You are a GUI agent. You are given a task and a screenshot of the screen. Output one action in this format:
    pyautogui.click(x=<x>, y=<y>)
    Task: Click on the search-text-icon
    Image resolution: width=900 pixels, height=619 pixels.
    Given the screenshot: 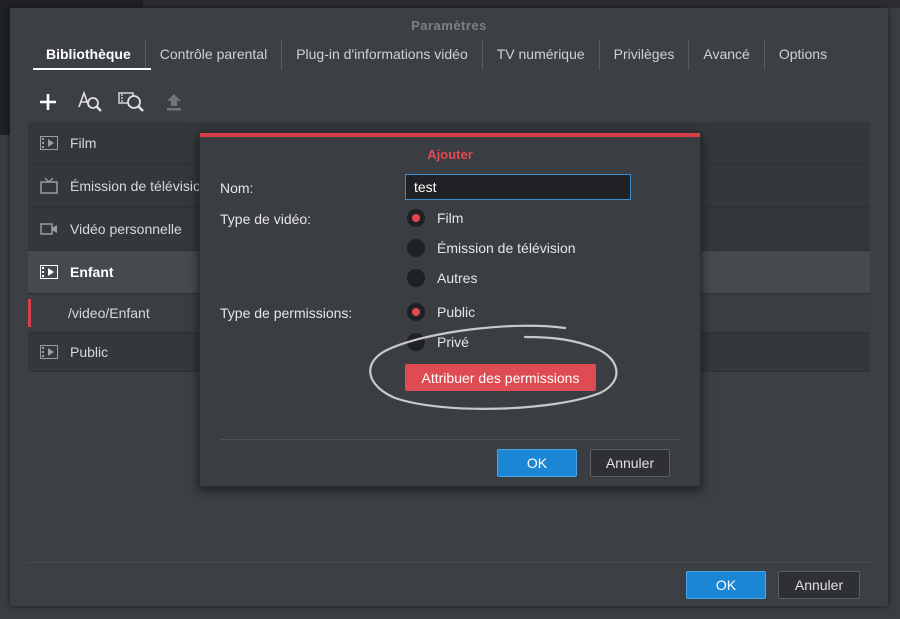 What is the action you would take?
    pyautogui.click(x=90, y=101)
    